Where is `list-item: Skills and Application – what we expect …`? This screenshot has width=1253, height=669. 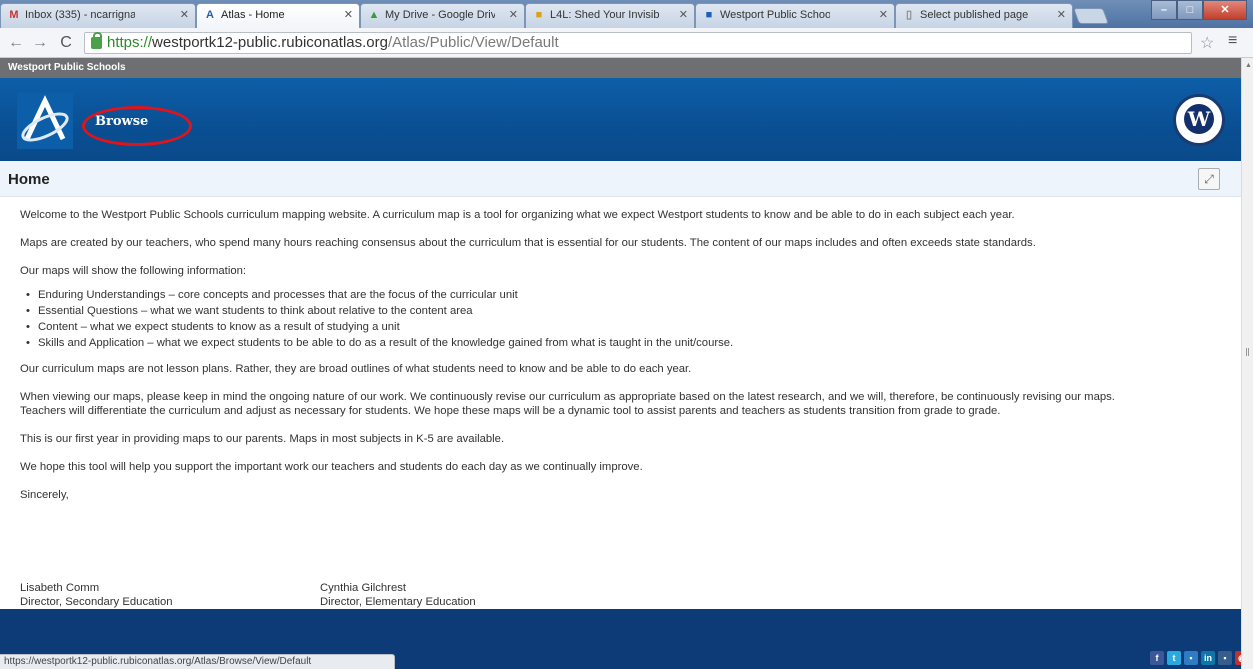 list-item: Skills and Application – what we expect … is located at coordinates (623, 343).